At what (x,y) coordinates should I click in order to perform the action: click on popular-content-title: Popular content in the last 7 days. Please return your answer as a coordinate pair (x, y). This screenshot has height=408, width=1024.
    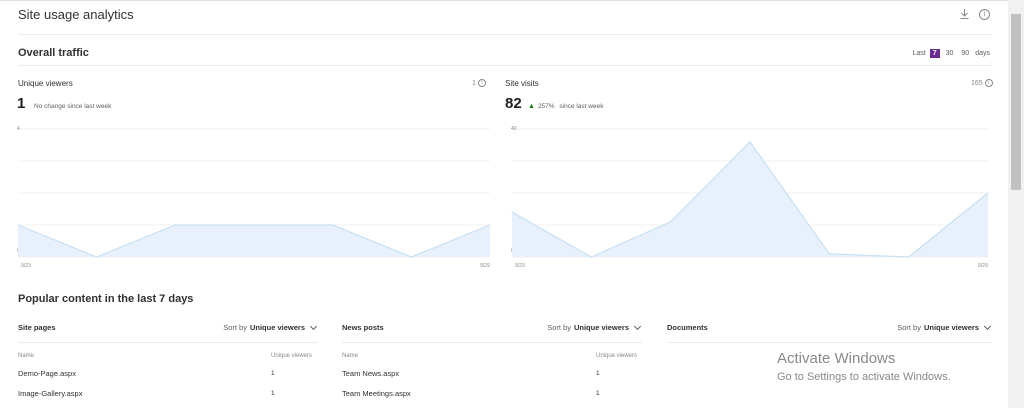
    Looking at the image, I should click on (106, 299).